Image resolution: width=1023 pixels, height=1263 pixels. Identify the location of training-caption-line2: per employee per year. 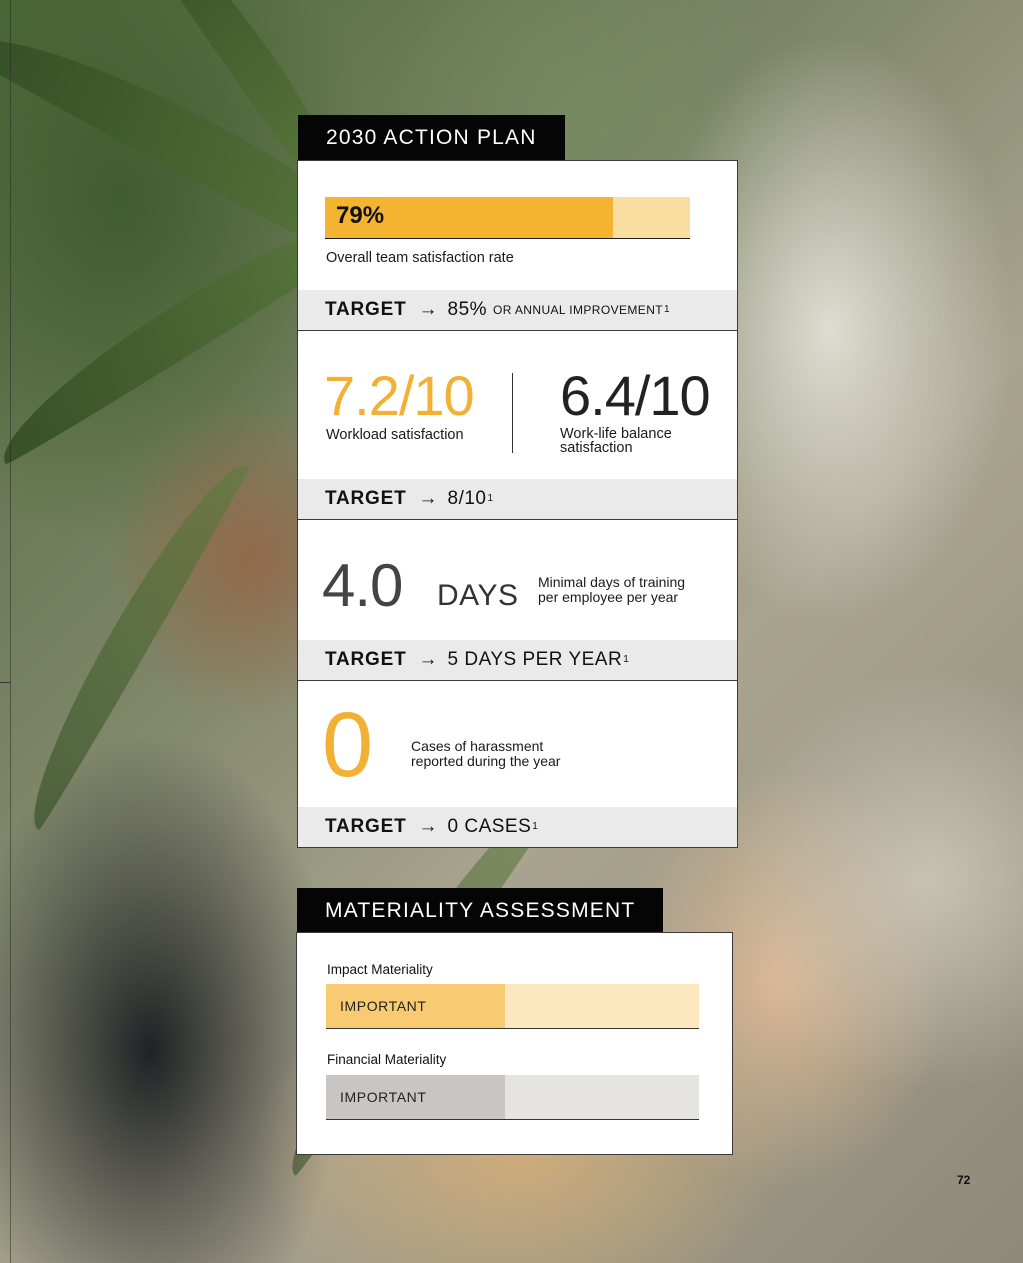
(608, 597).